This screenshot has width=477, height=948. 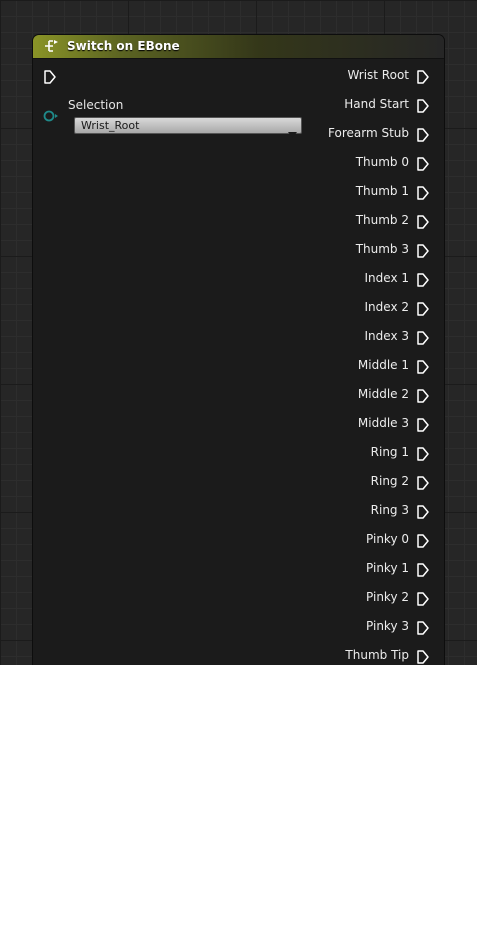 I want to click on output-pin-label: Index 1, so click(x=386, y=278).